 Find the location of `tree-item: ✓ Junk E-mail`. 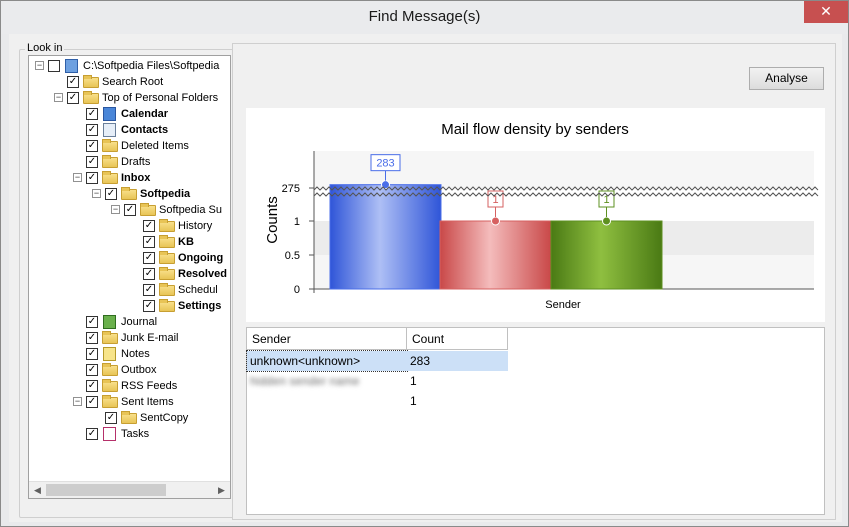

tree-item: ✓ Junk E-mail is located at coordinates (129, 338).